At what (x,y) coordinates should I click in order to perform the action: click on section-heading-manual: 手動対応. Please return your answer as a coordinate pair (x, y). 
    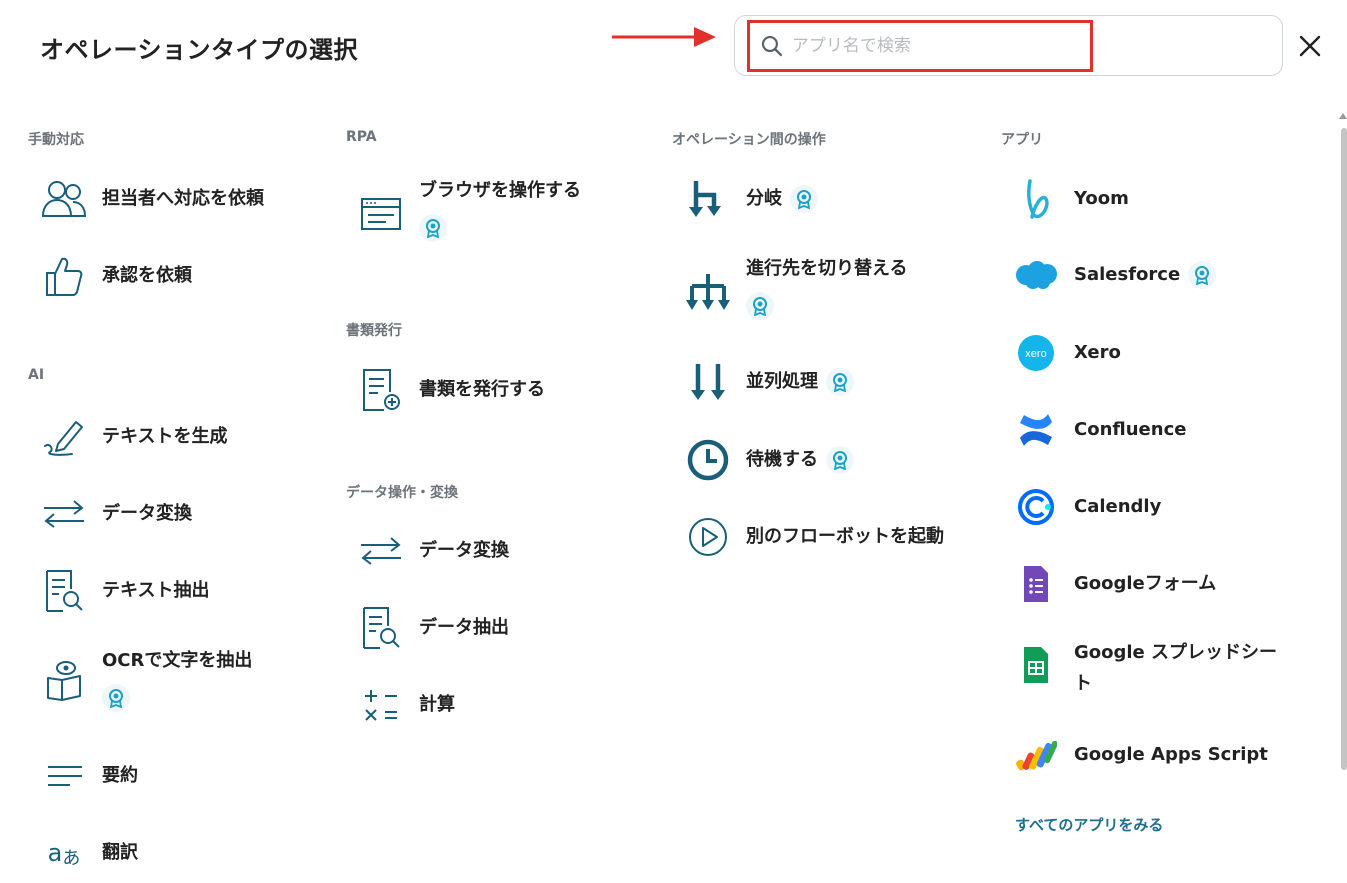
    Looking at the image, I should click on (56, 140).